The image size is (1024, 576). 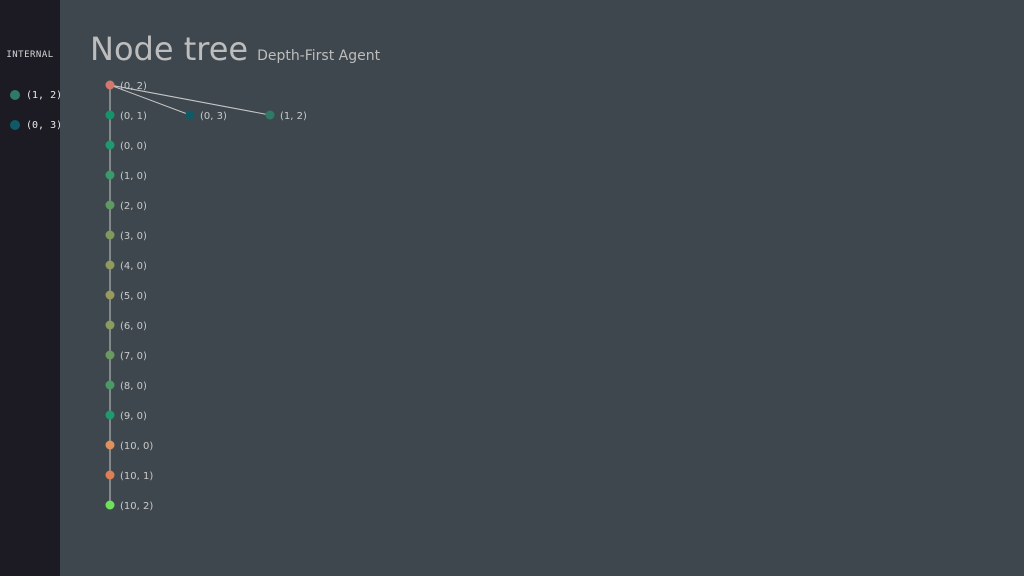 I want to click on tree-node: (0, 0), so click(x=126, y=146).